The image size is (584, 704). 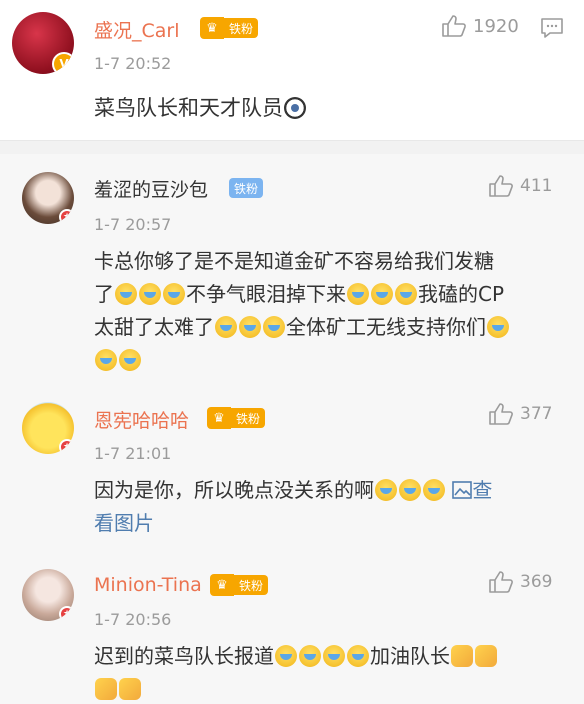 I want to click on timestamp: 1-7 20:56, so click(x=133, y=619).